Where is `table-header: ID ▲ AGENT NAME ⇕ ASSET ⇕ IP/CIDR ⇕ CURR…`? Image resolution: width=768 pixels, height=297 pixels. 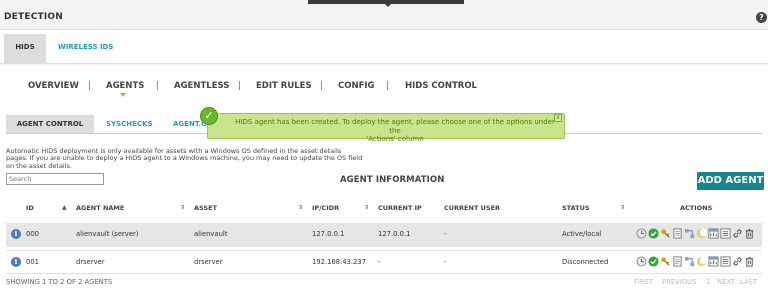 table-header: ID ▲ AGENT NAME ⇕ ASSET ⇕ IP/CIDR ⇕ CURR… is located at coordinates (384, 209).